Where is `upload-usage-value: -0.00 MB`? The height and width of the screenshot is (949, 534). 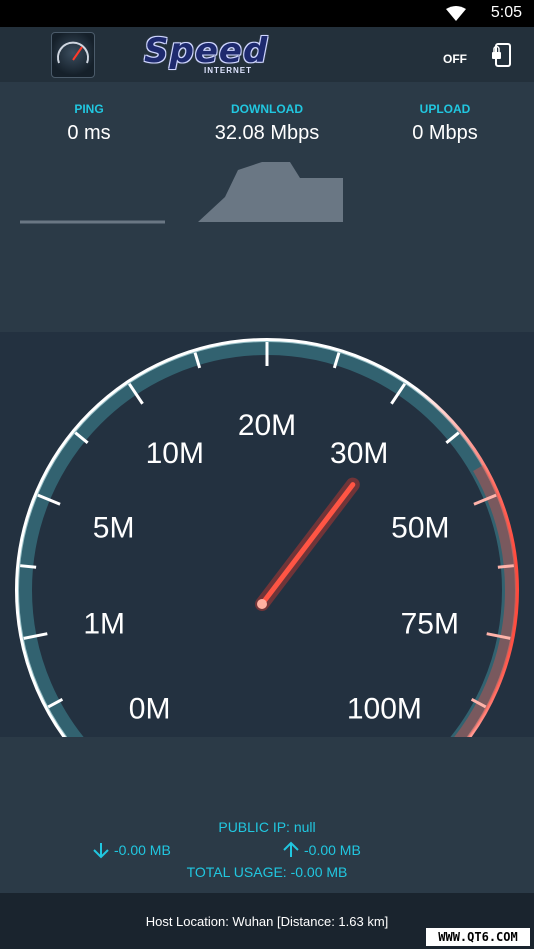
upload-usage-value: -0.00 MB is located at coordinates (332, 850).